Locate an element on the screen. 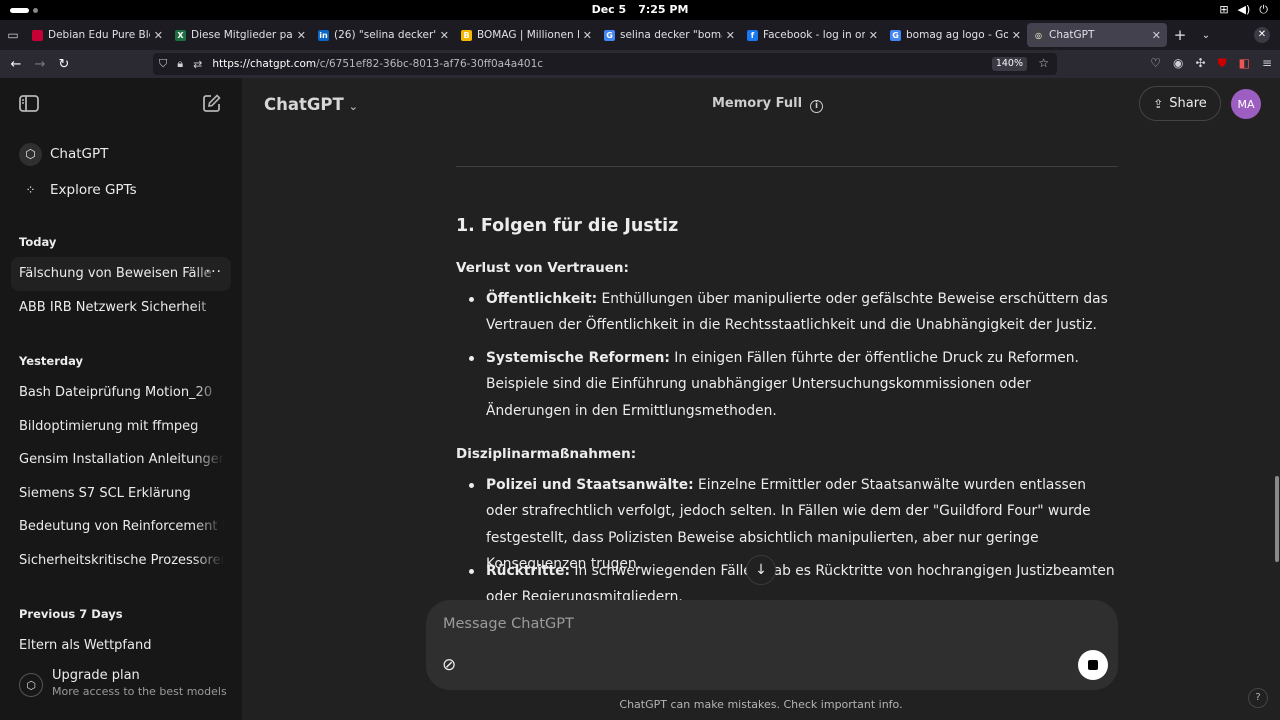 This screenshot has width=1280, height=720. chat-history-item: Eltern als Wettpfand is located at coordinates (121, 646).